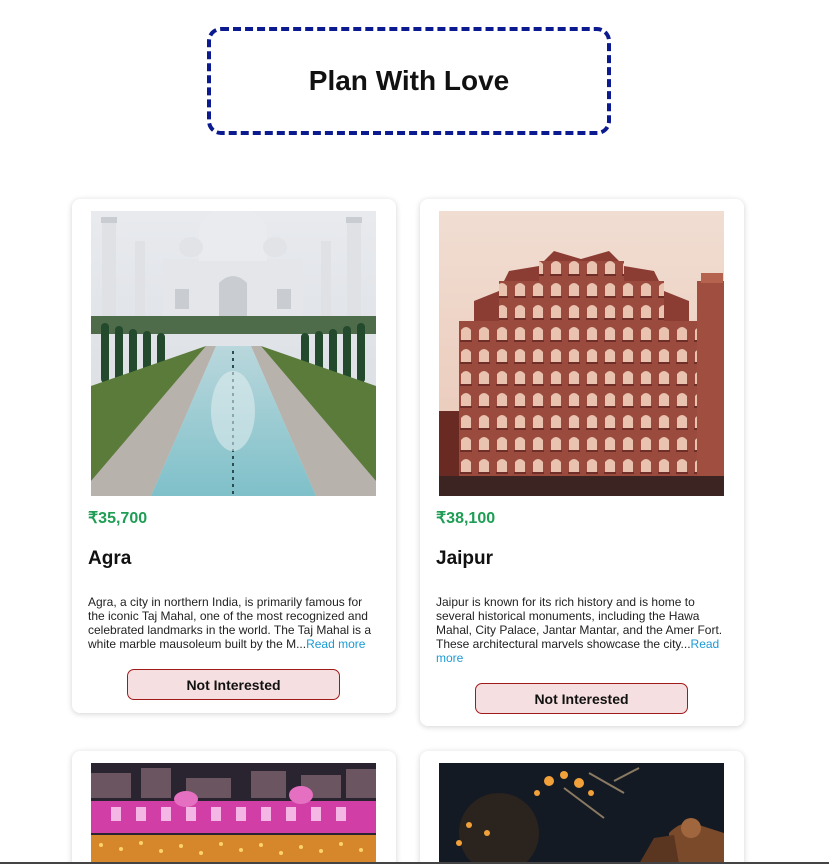 The image size is (829, 864). What do you see at coordinates (466, 518) in the screenshot?
I see `tour-price: ₹38,100` at bounding box center [466, 518].